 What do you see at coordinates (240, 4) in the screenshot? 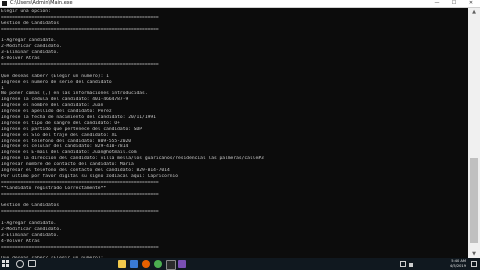
I see `window-titlebar: C:\Users\Admin\Main.exe — ☐ ✕` at bounding box center [240, 4].